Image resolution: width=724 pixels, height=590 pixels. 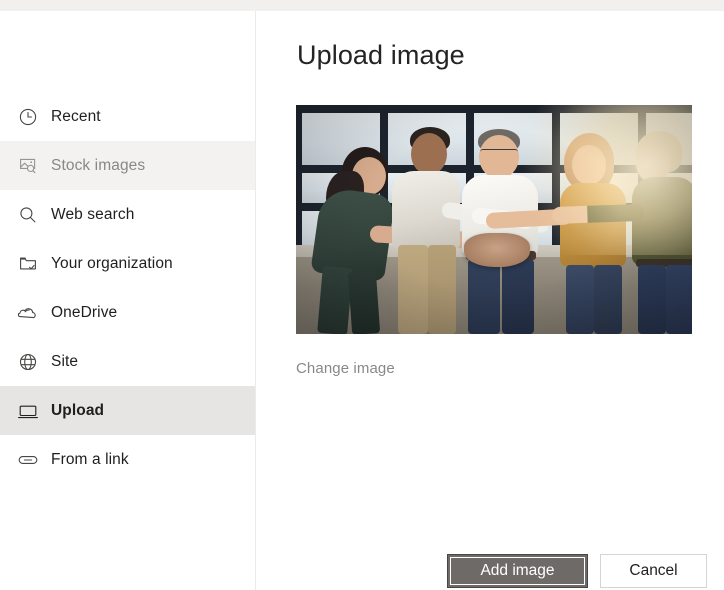 What do you see at coordinates (362, 5) in the screenshot?
I see `window-top-strip` at bounding box center [362, 5].